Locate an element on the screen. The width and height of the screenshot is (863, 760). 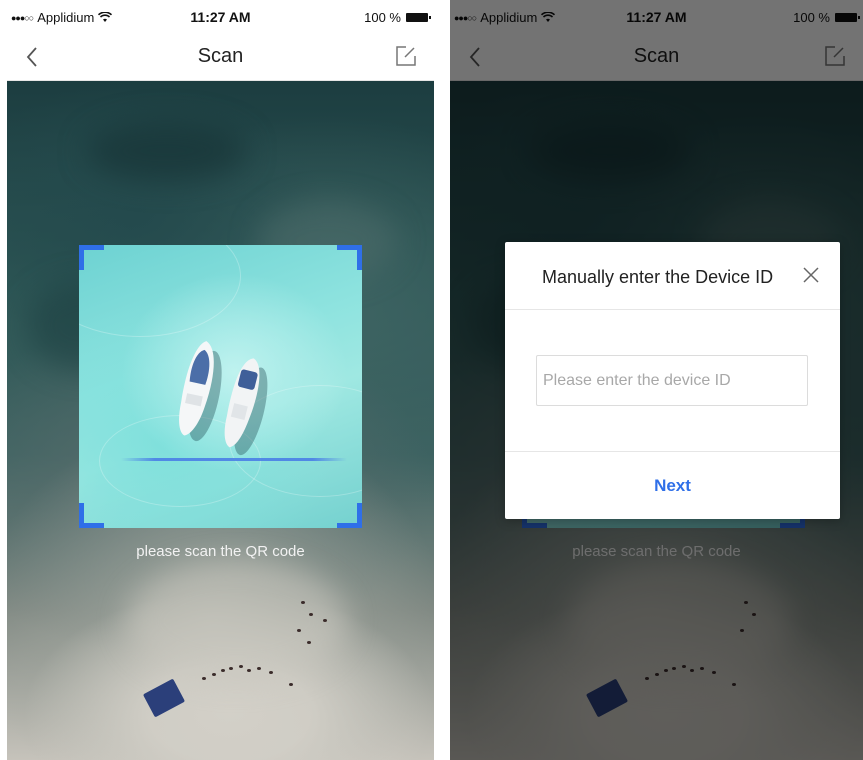
status-bar: ●●●○○ Applidium 11:27 AM 100 % is located at coordinates (220, 17).